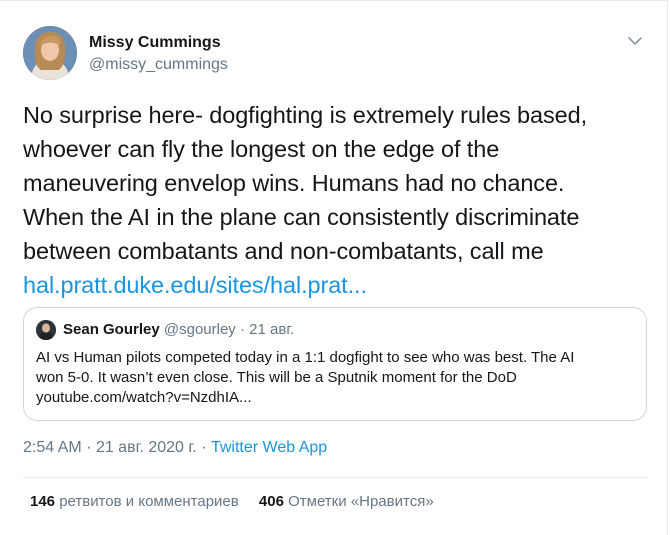 The height and width of the screenshot is (535, 670). Describe the element at coordinates (635, 41) in the screenshot. I see `chevron-down-icon` at that location.